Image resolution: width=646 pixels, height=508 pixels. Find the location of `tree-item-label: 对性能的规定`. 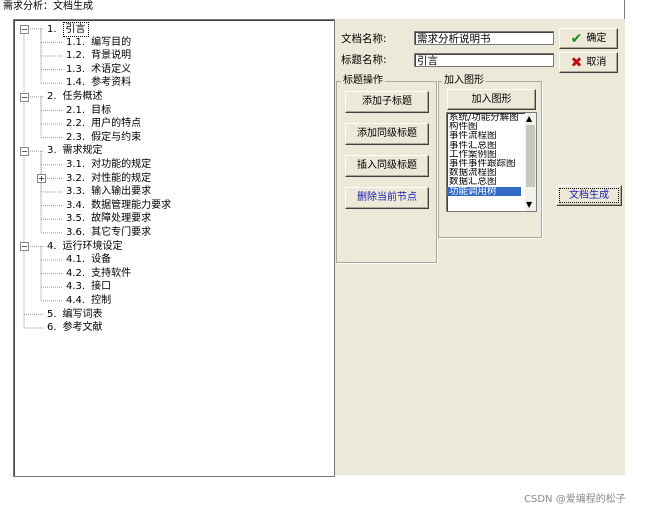

tree-item-label: 对性能的规定 is located at coordinates (121, 178).